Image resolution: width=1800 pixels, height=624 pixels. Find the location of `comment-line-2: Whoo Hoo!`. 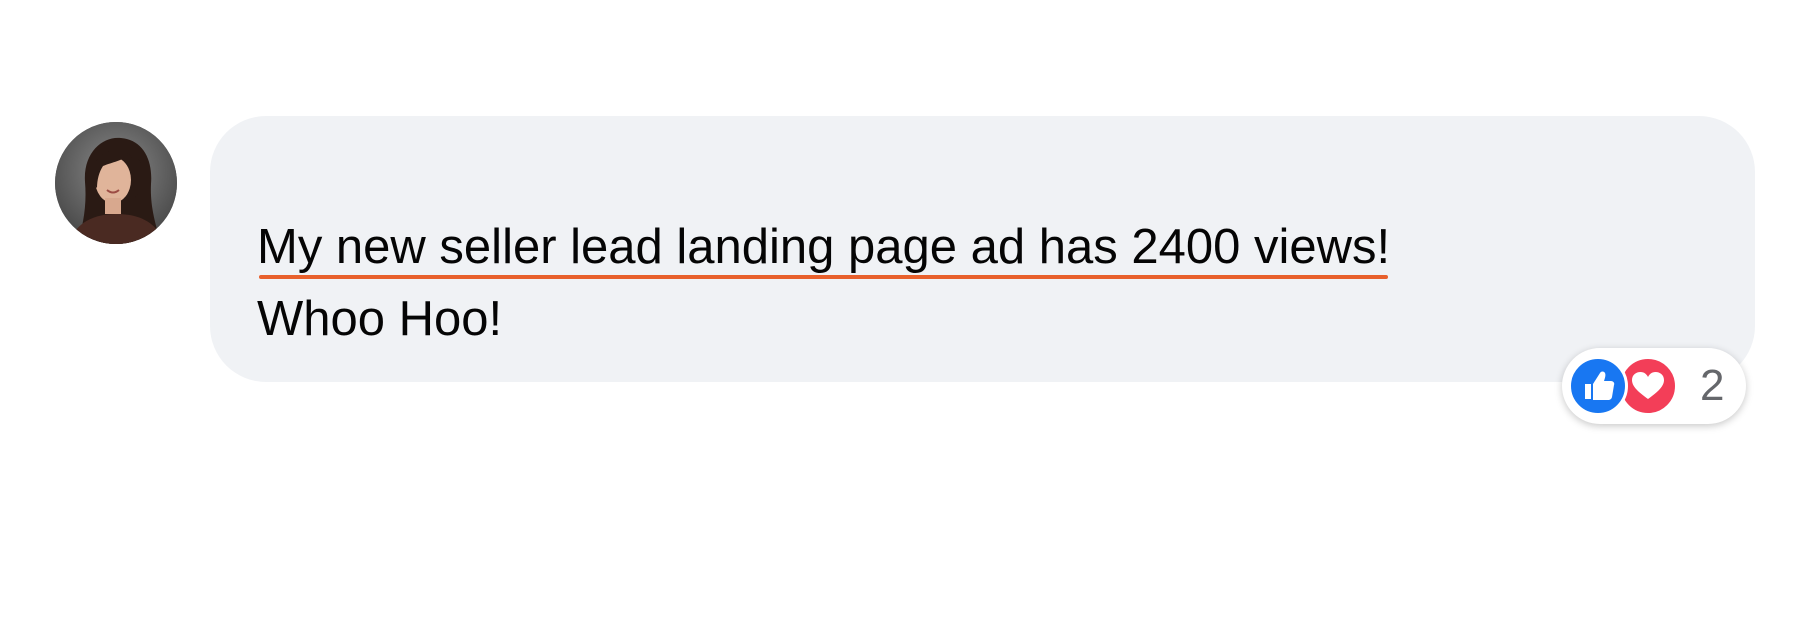

comment-line-2: Whoo Hoo! is located at coordinates (380, 319).